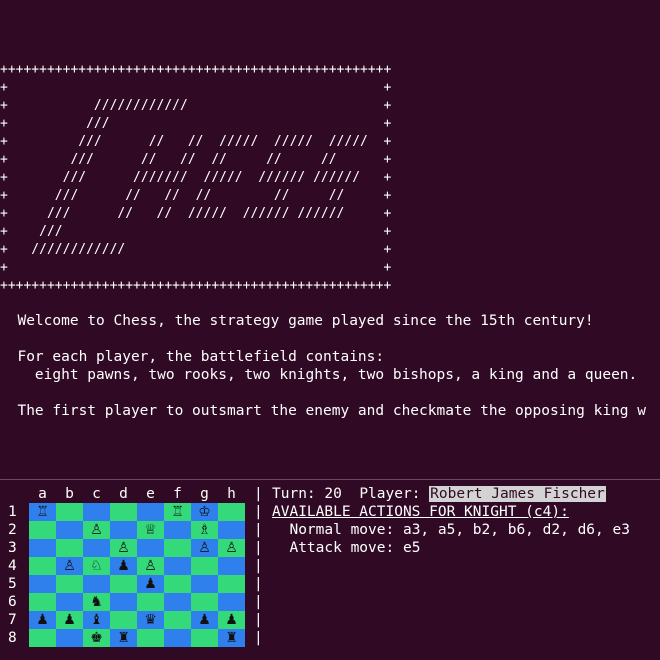 This screenshot has width=660, height=660. What do you see at coordinates (137, 494) in the screenshot?
I see `file-labels: a b c d e f g h` at bounding box center [137, 494].